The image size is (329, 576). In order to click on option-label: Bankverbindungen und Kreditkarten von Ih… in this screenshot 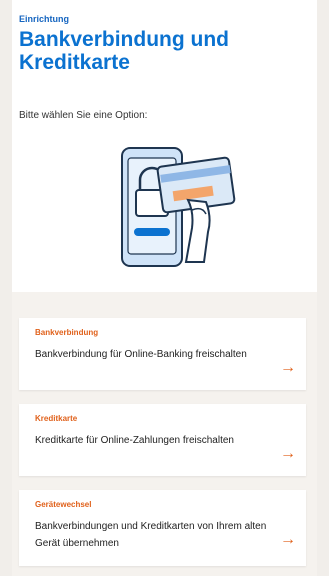, I will do `click(151, 535)`.